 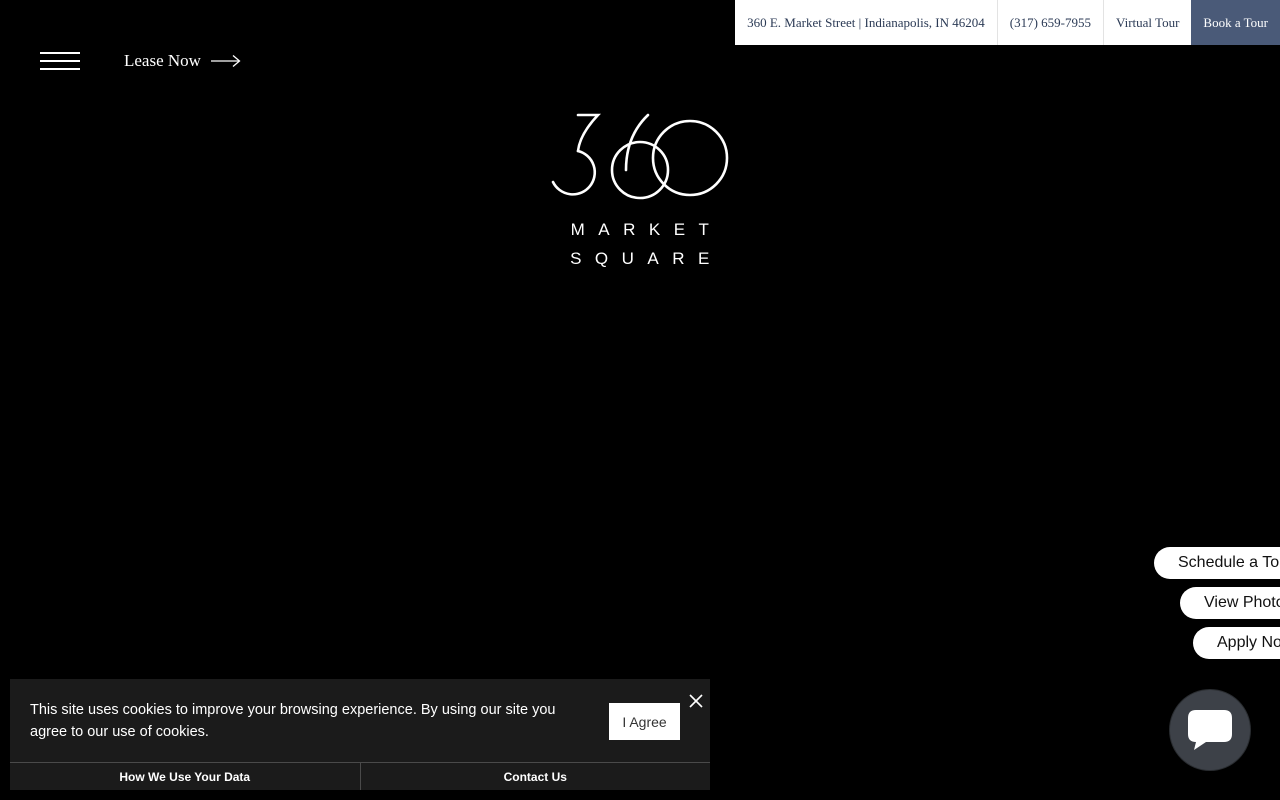 What do you see at coordinates (1235, 22) in the screenshot?
I see `book-tour-button: Book a Tour` at bounding box center [1235, 22].